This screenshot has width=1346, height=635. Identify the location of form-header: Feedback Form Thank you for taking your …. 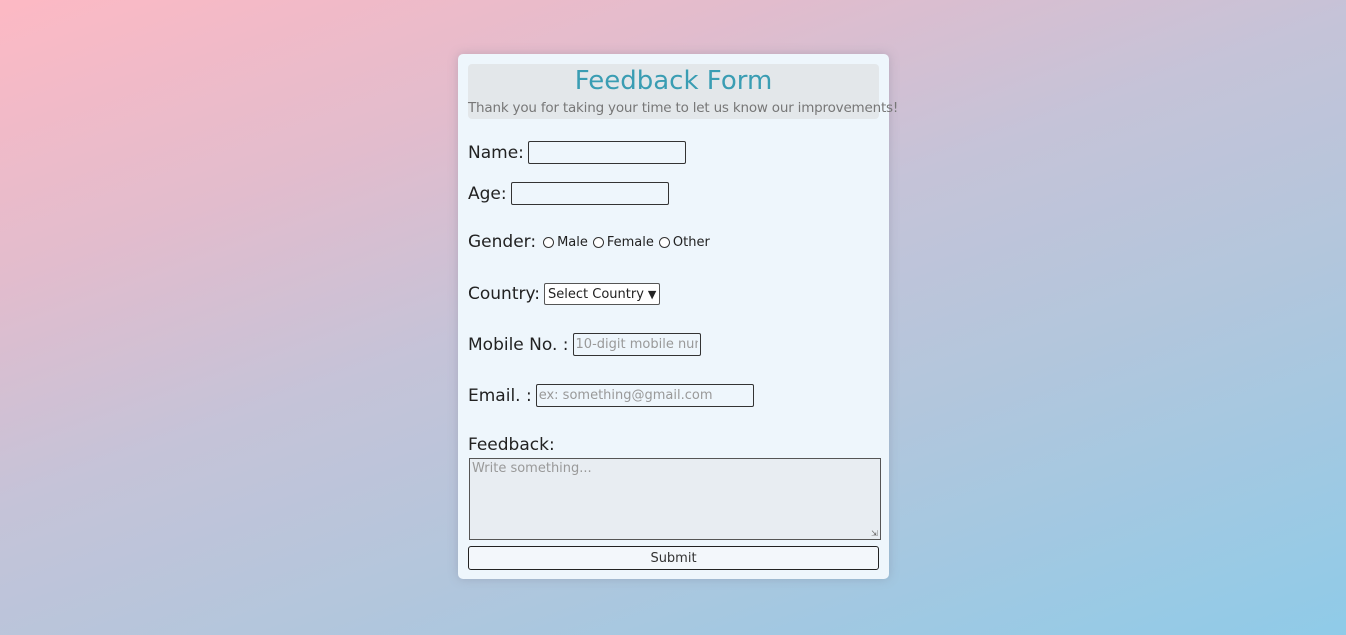
(683, 91).